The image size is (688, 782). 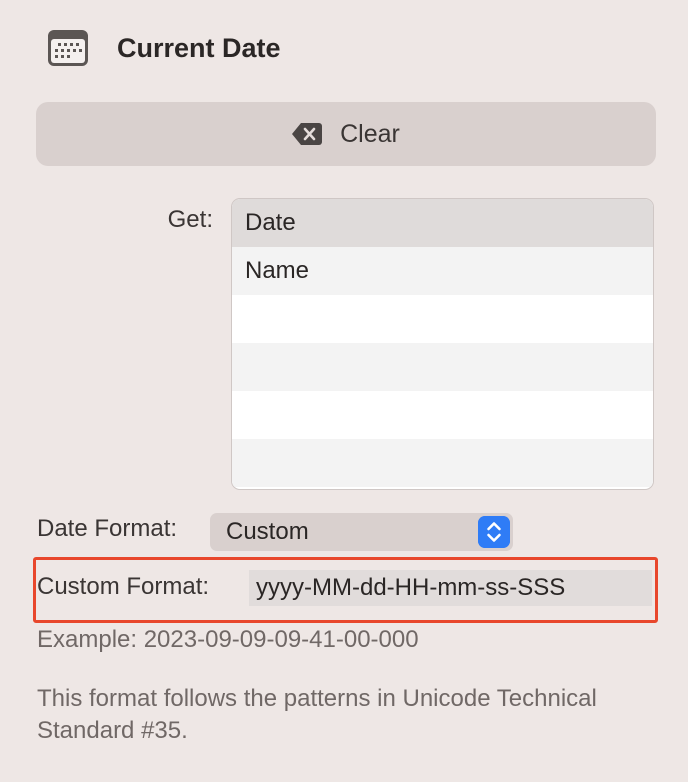 I want to click on clear-button: Clear, so click(x=346, y=134).